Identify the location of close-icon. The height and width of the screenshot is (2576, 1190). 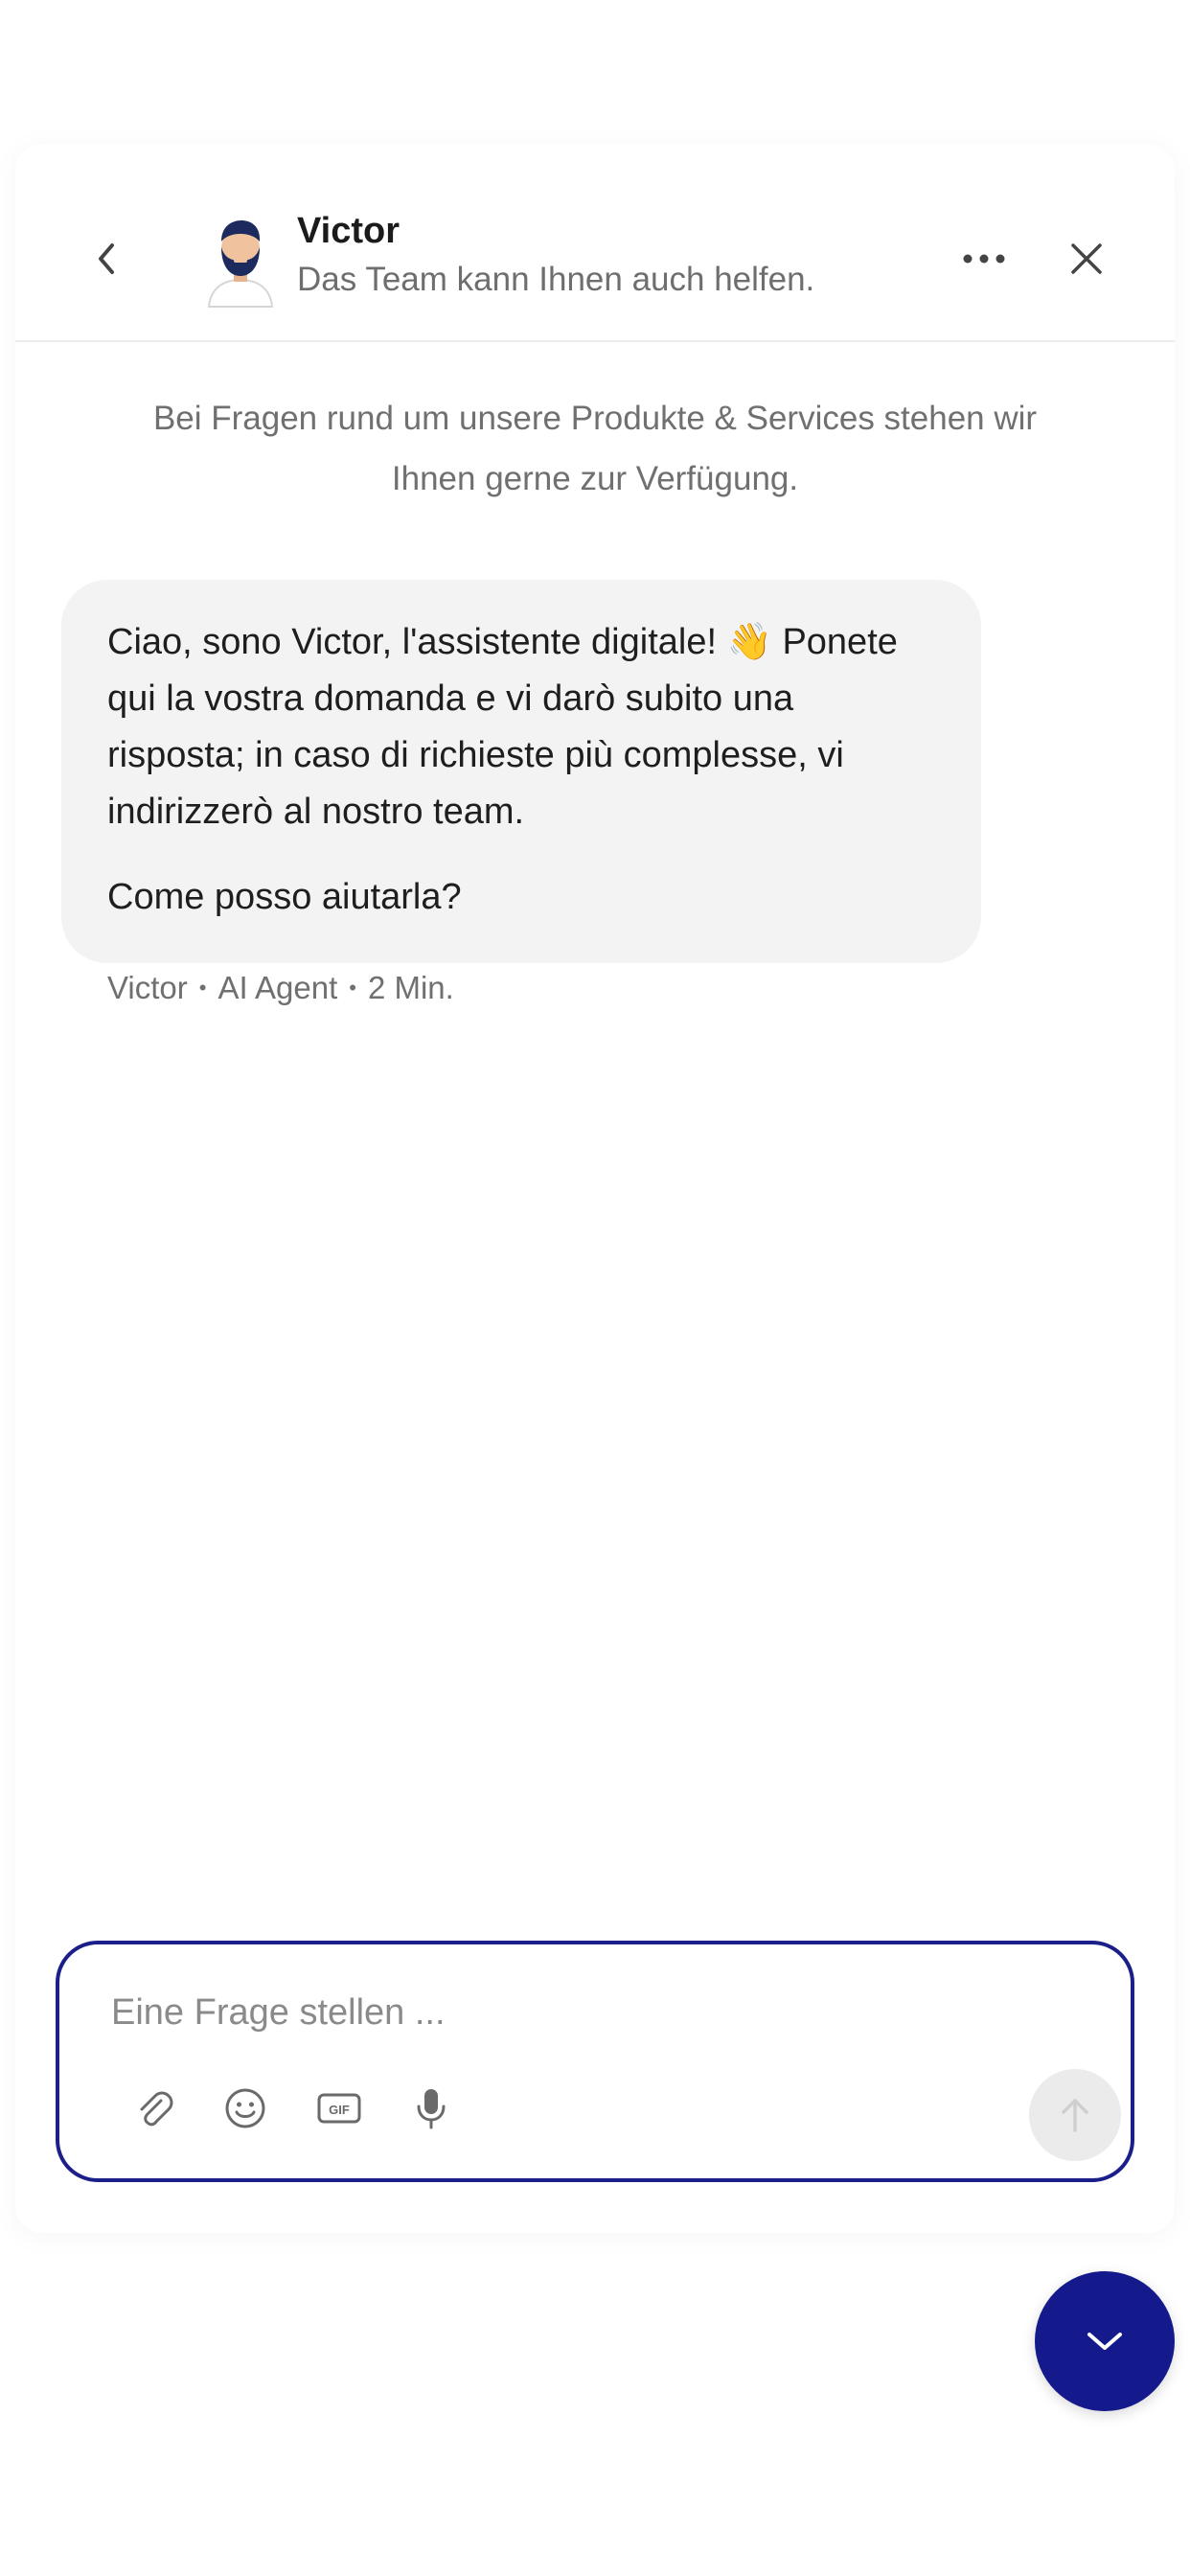
(1087, 258).